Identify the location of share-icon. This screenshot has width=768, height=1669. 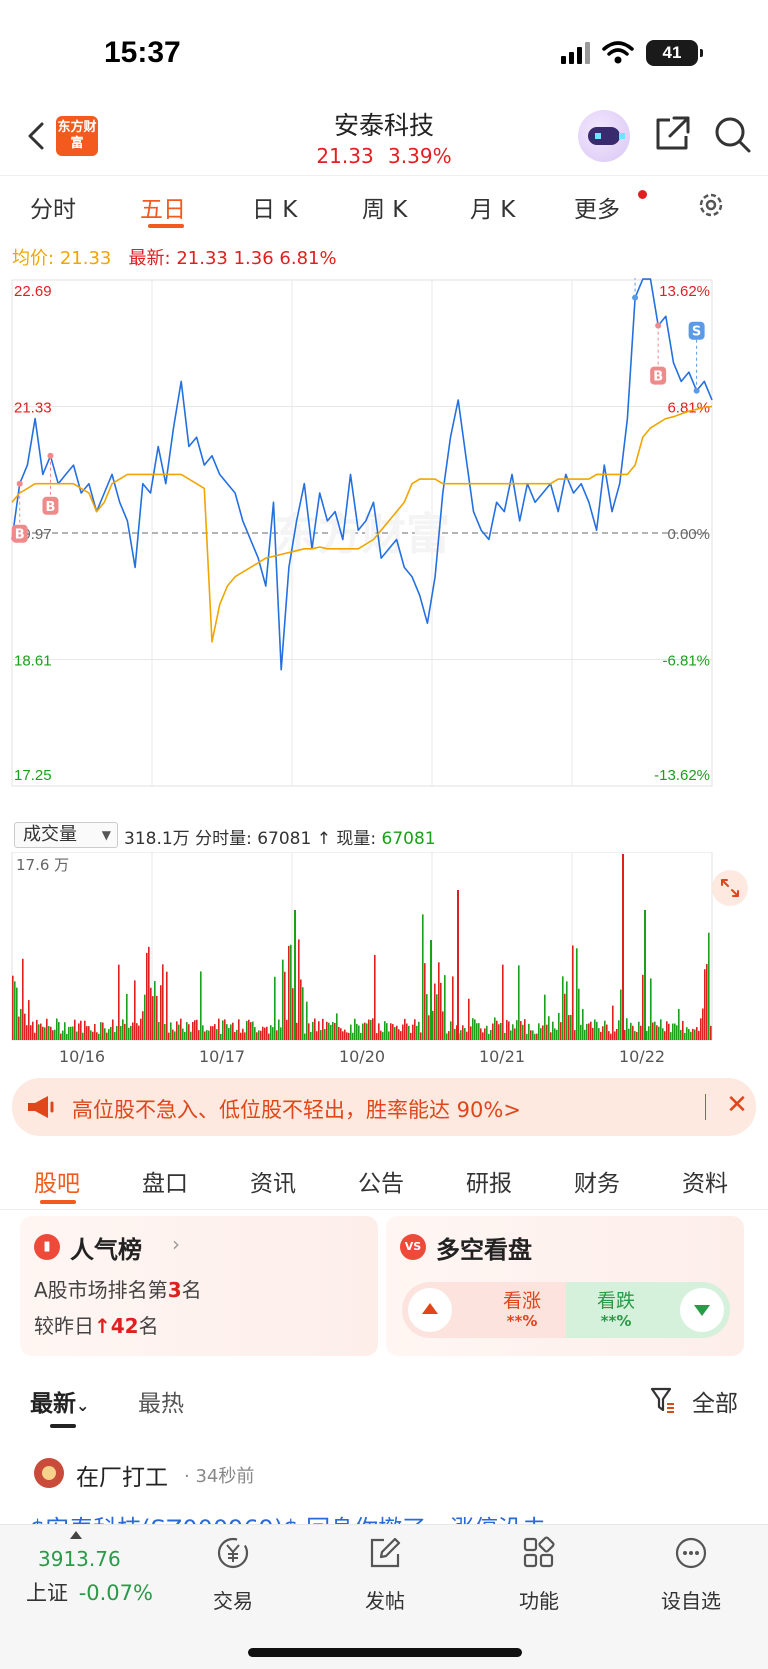
(672, 134).